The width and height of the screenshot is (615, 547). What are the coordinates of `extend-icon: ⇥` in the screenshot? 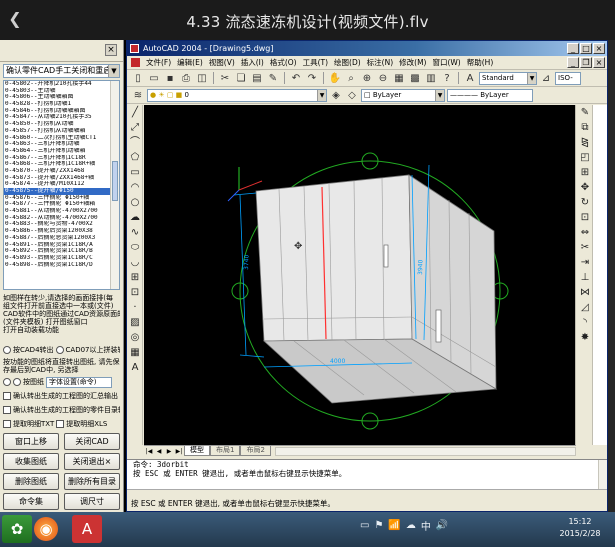 It's located at (585, 263).